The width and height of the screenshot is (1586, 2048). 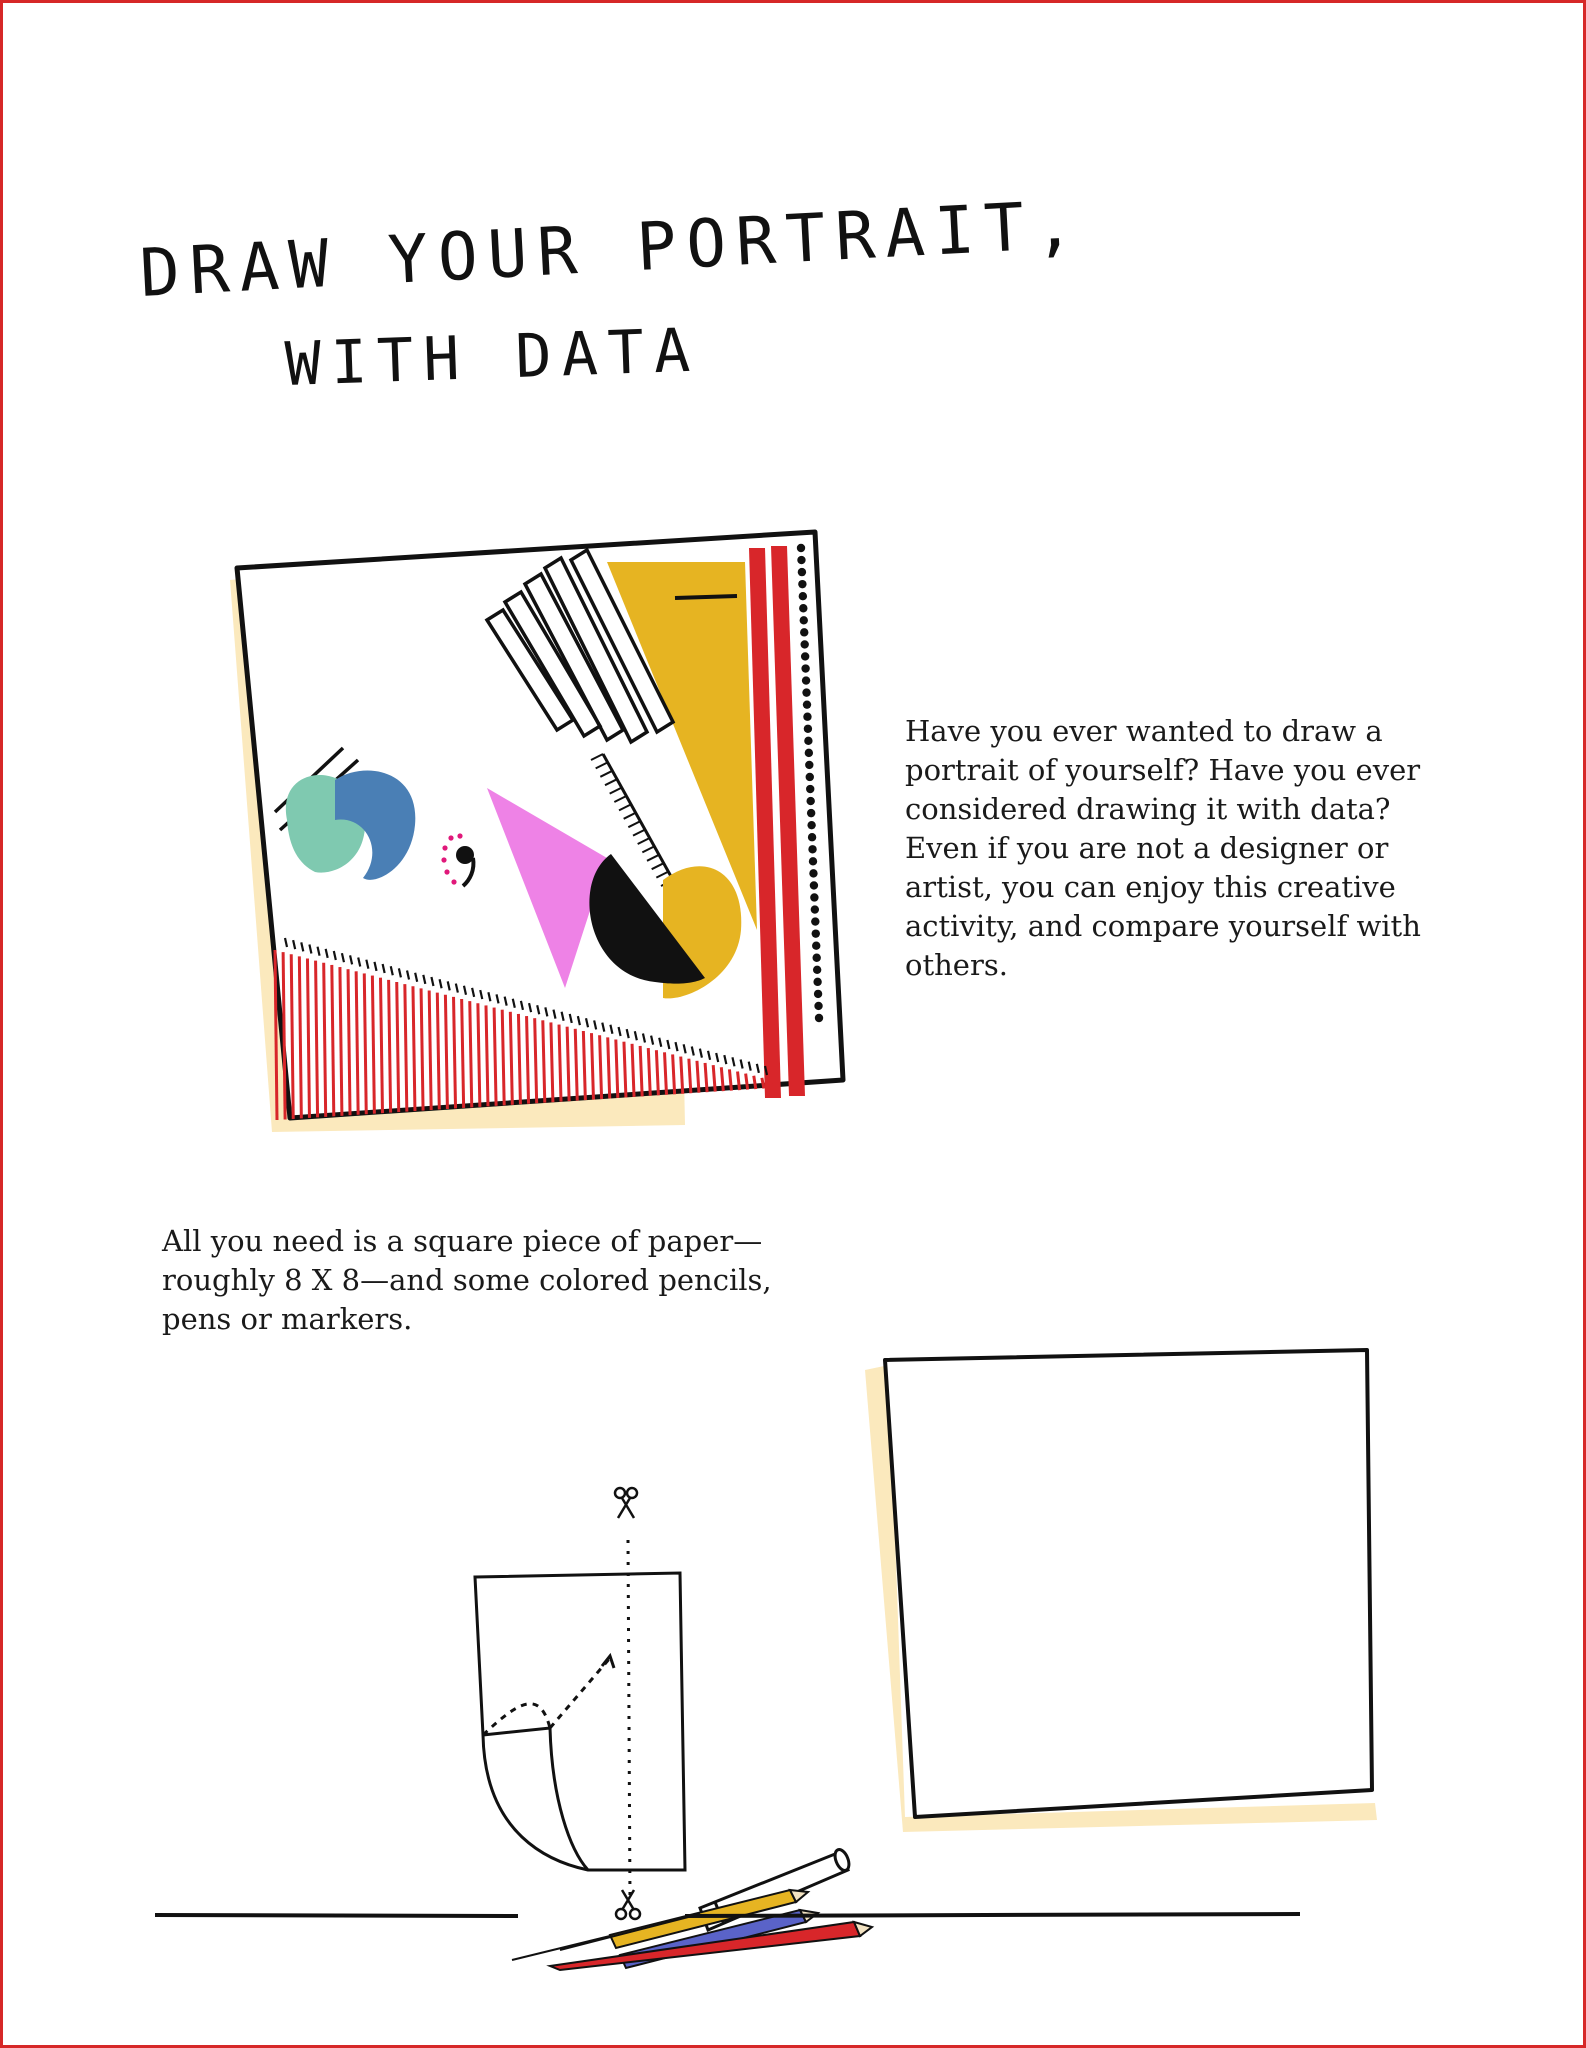 I want to click on ground-line-right, so click(x=992, y=1915).